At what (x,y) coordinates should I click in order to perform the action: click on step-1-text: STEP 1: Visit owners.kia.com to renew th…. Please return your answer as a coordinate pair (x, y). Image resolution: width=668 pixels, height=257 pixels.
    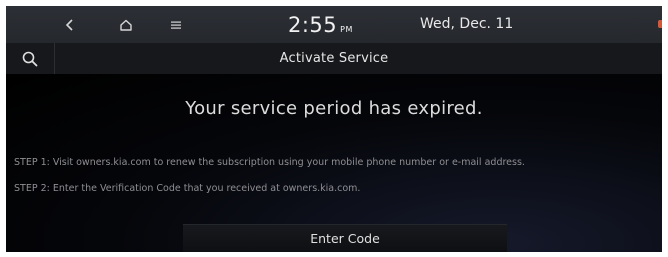
    Looking at the image, I should click on (269, 162).